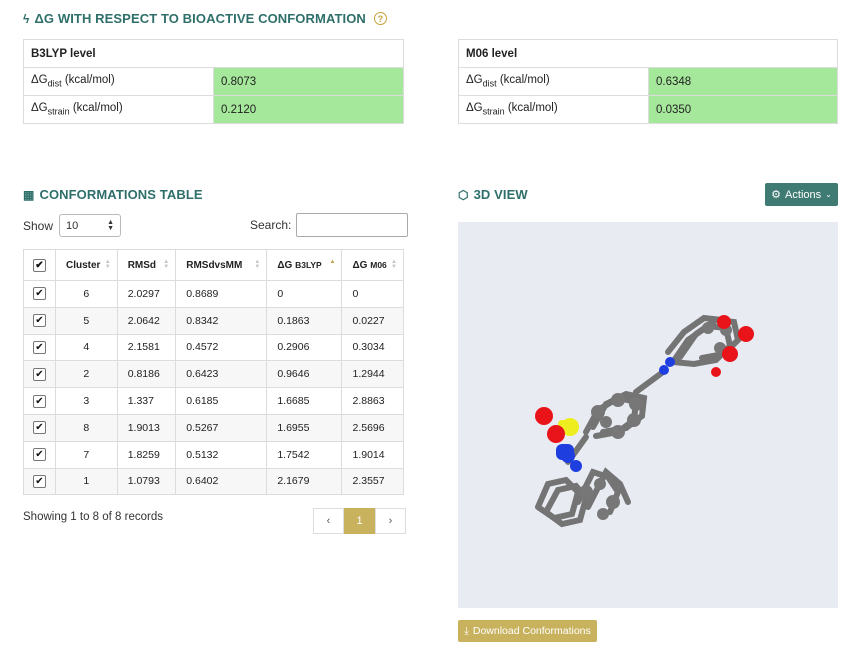 This screenshot has height=657, width=865. Describe the element at coordinates (372, 347) in the screenshot. I see `dg-m06-cell: 0.3034` at that location.